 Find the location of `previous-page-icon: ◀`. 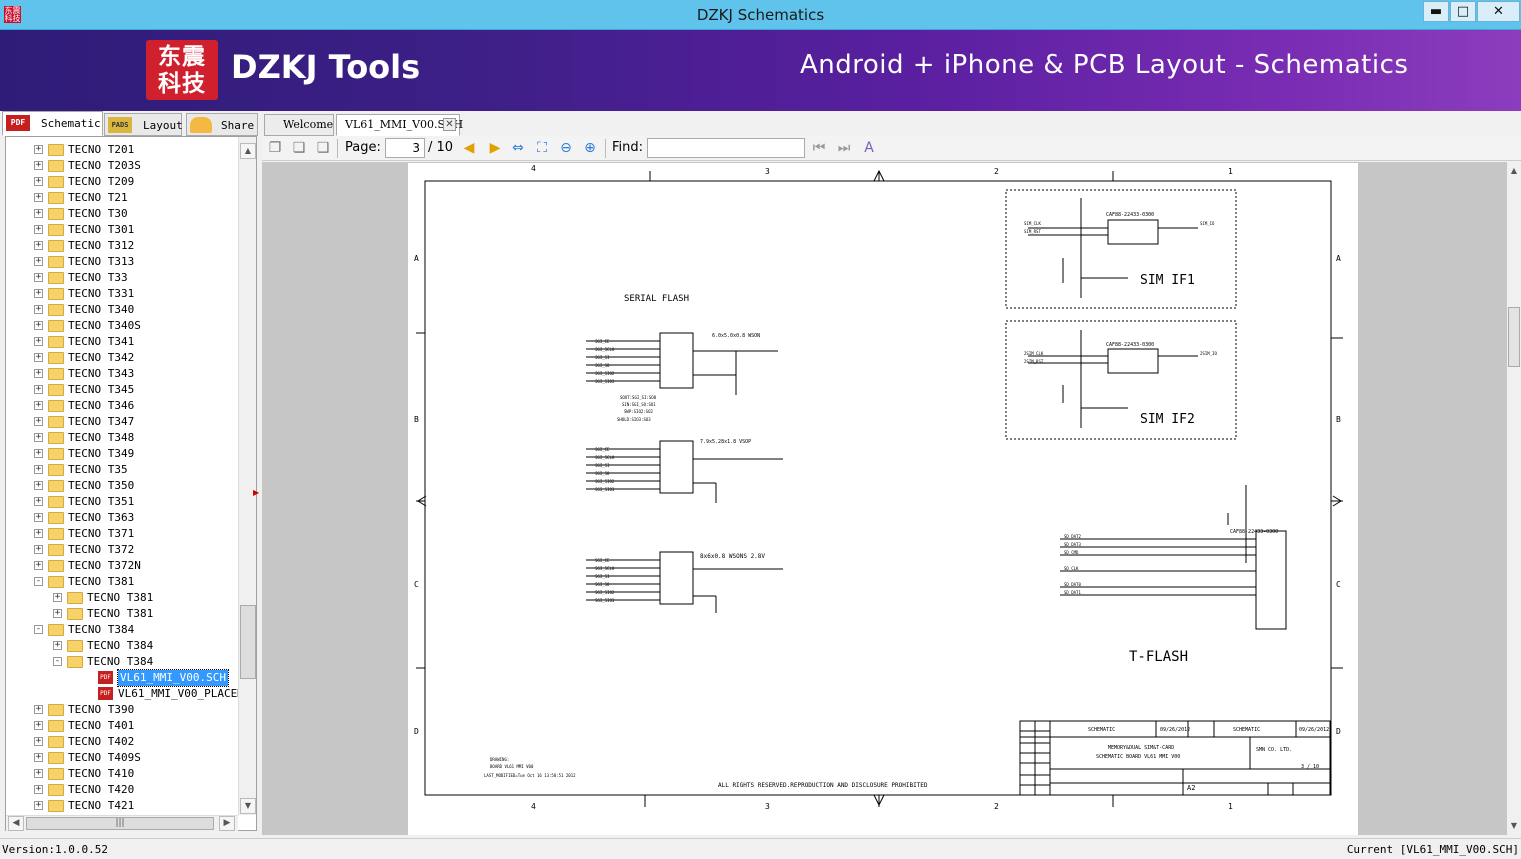

previous-page-icon: ◀ is located at coordinates (469, 148).